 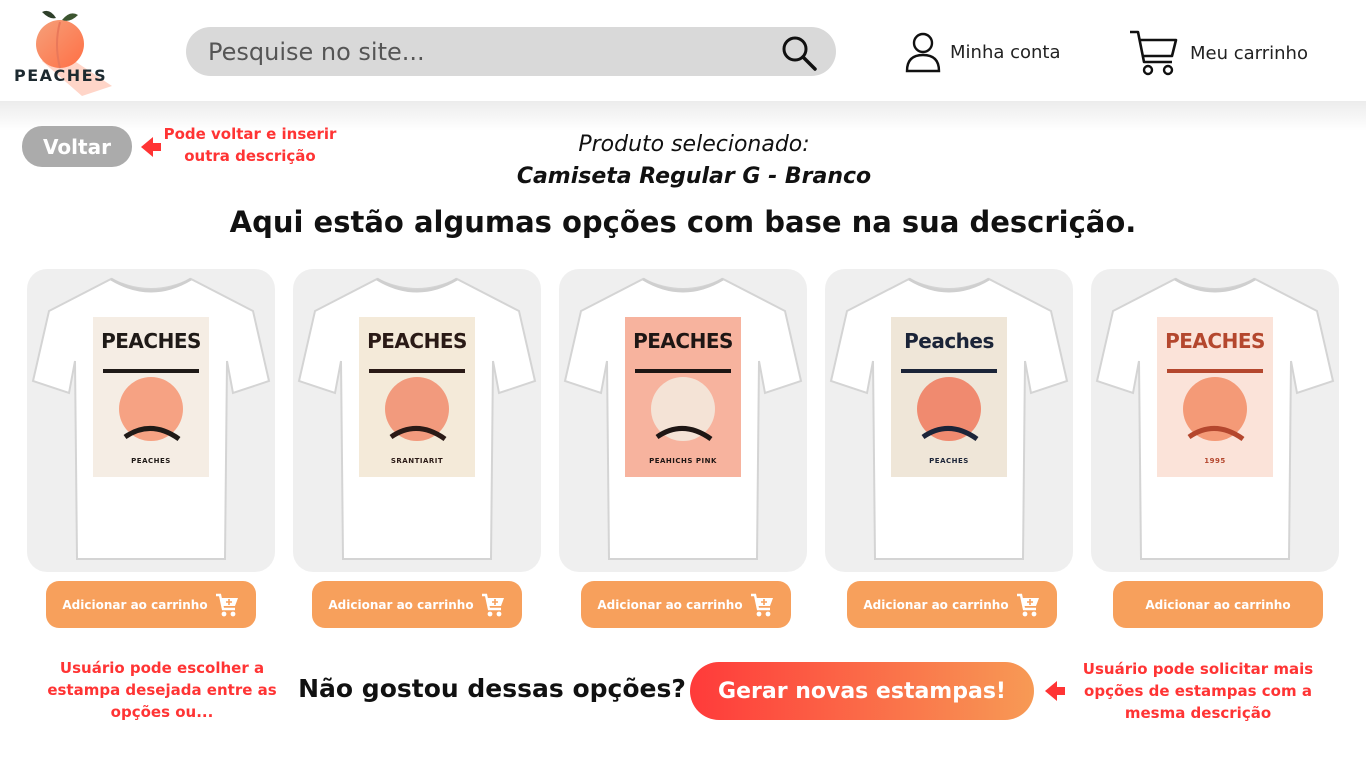 I want to click on search-icon, so click(x=799, y=53).